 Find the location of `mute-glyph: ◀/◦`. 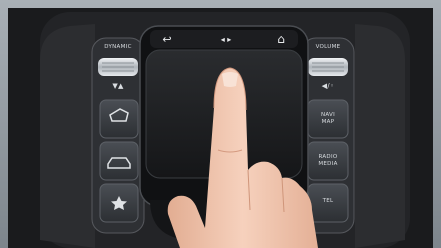

mute-glyph: ◀/◦ is located at coordinates (328, 86).